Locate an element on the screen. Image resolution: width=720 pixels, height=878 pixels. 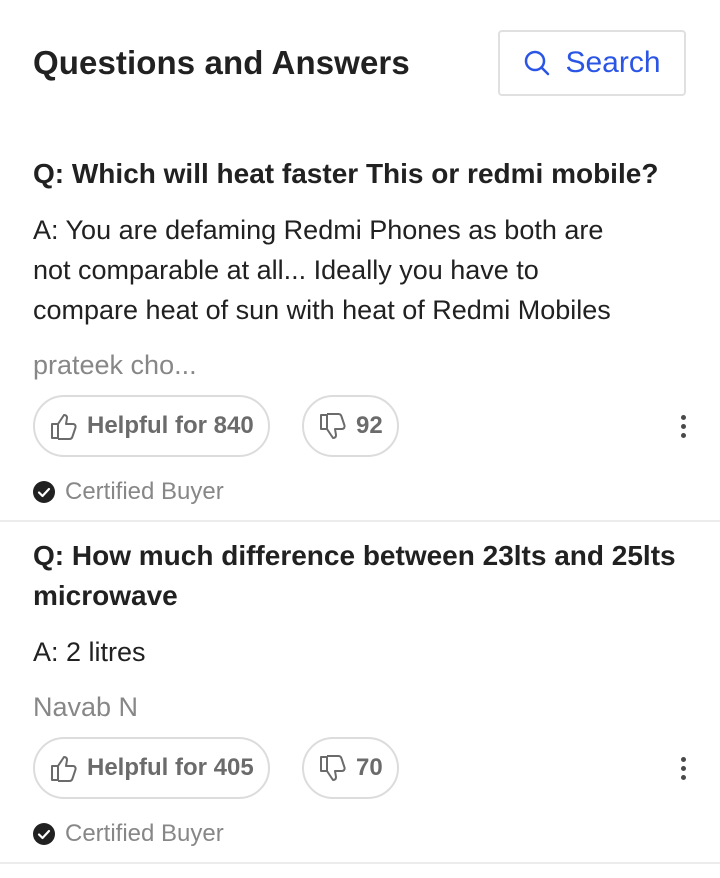
helpful-button: Helpful for 840 is located at coordinates (151, 426).